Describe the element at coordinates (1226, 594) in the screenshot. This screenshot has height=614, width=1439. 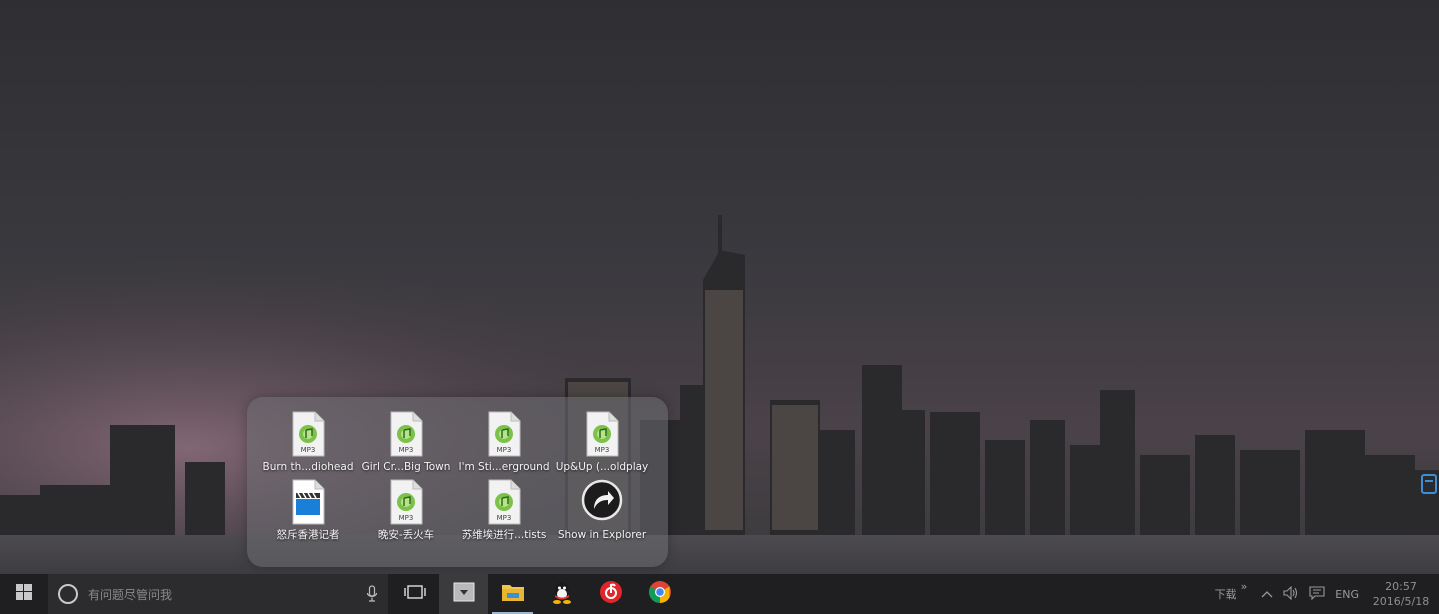
I see `toolbar-download: 下载` at that location.